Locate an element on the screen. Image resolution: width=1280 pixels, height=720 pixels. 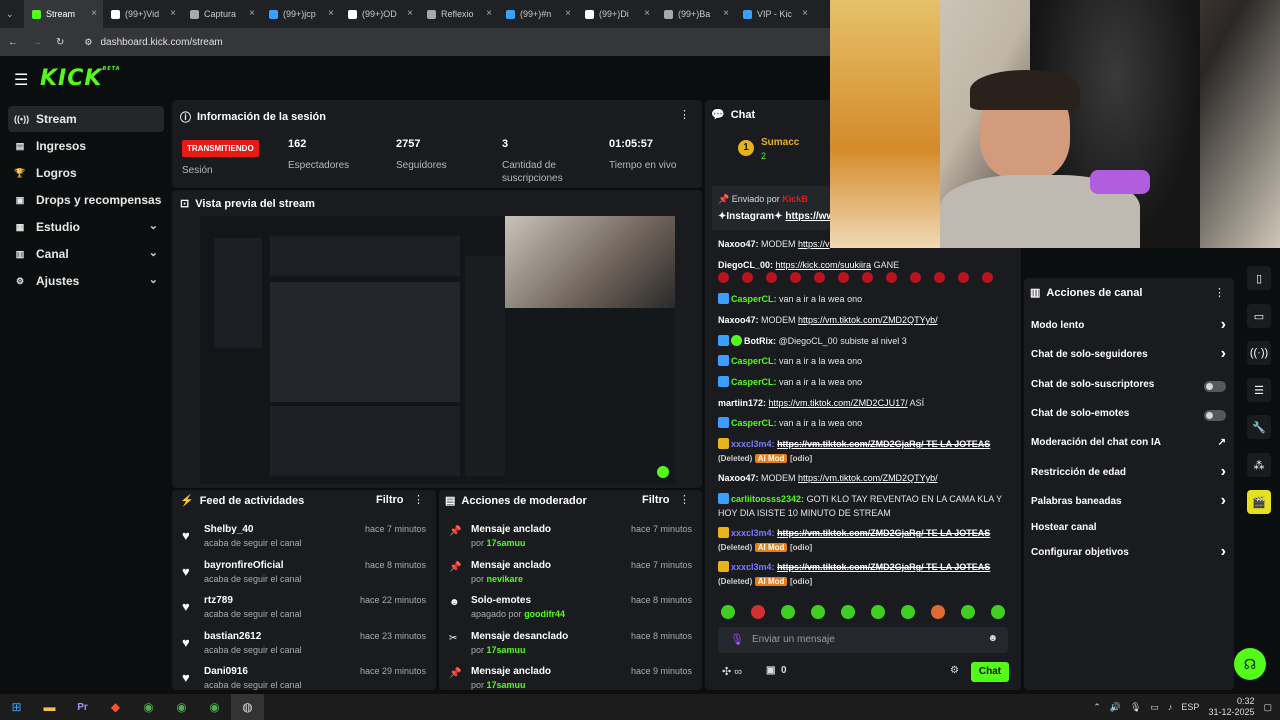
browser-tab: Captura × is located at coordinates (221, 14).